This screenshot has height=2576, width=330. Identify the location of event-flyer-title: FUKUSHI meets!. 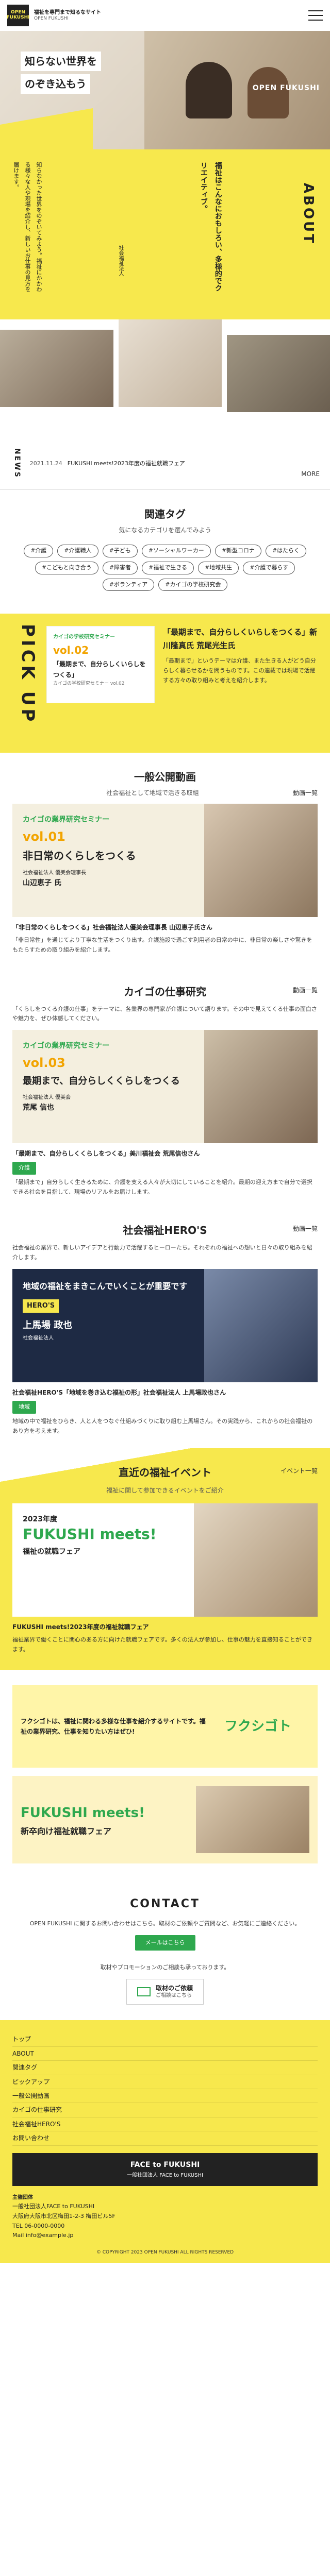
(90, 1534).